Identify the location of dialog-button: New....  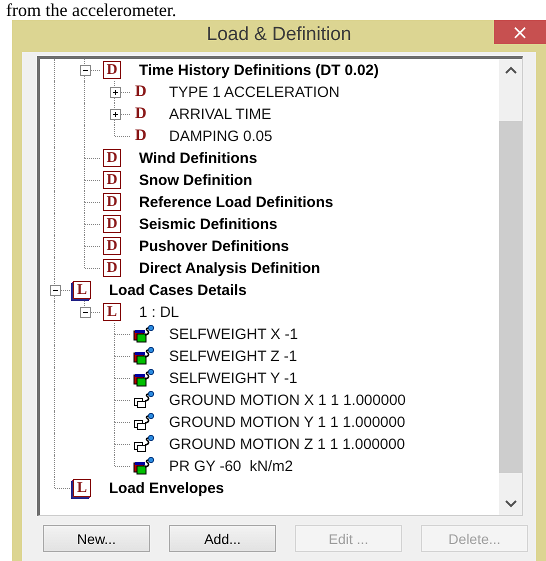
(96, 538).